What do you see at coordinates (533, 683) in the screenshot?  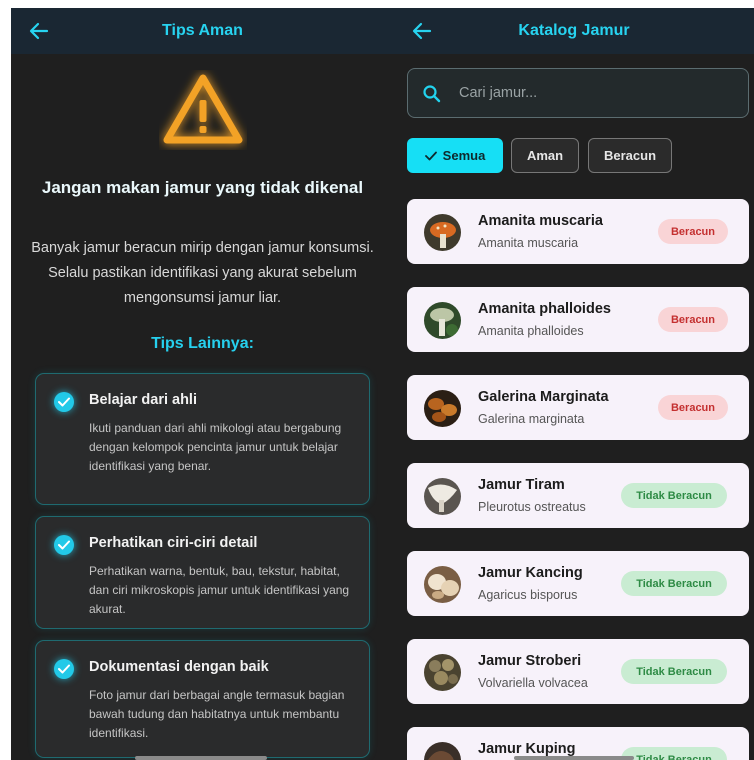 I see `mushroom-latin-name: Volvariella volvacea` at bounding box center [533, 683].